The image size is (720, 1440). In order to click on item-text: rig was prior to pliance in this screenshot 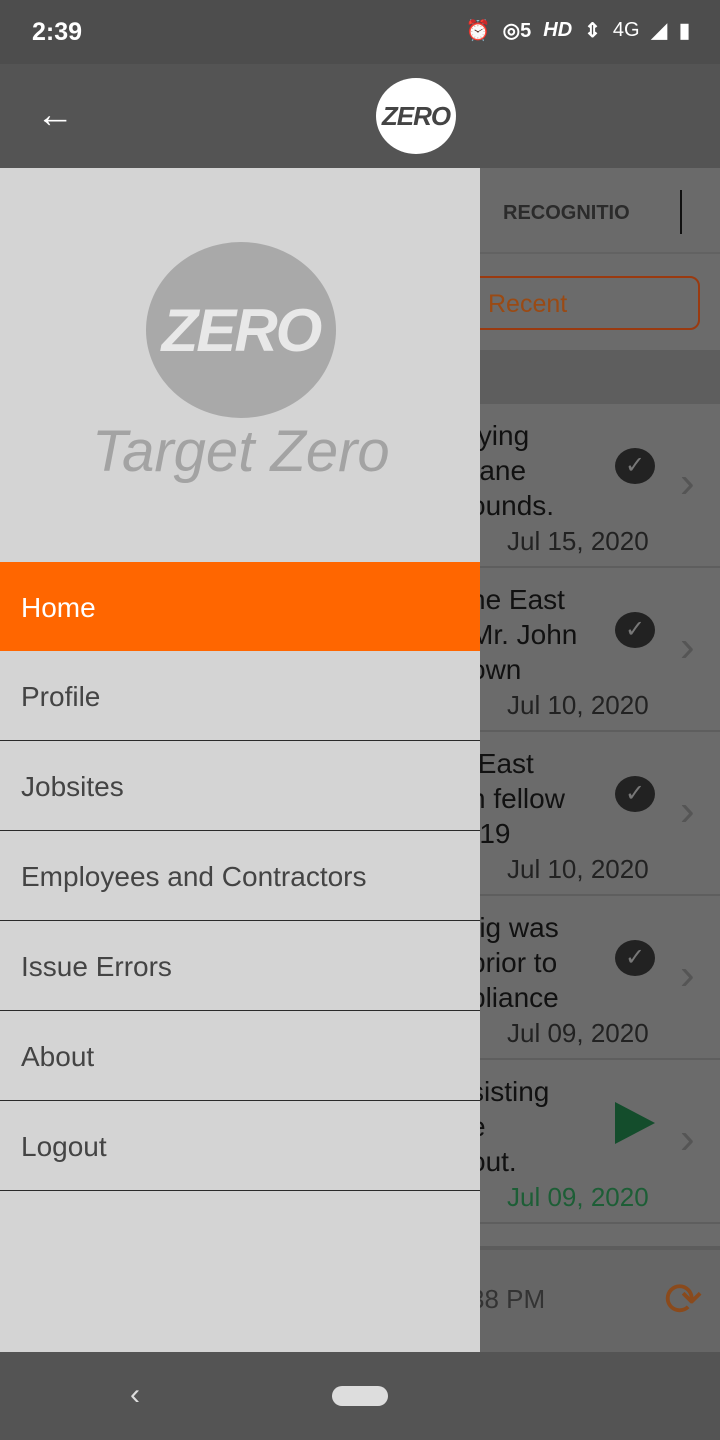, I will do `click(514, 962)`.